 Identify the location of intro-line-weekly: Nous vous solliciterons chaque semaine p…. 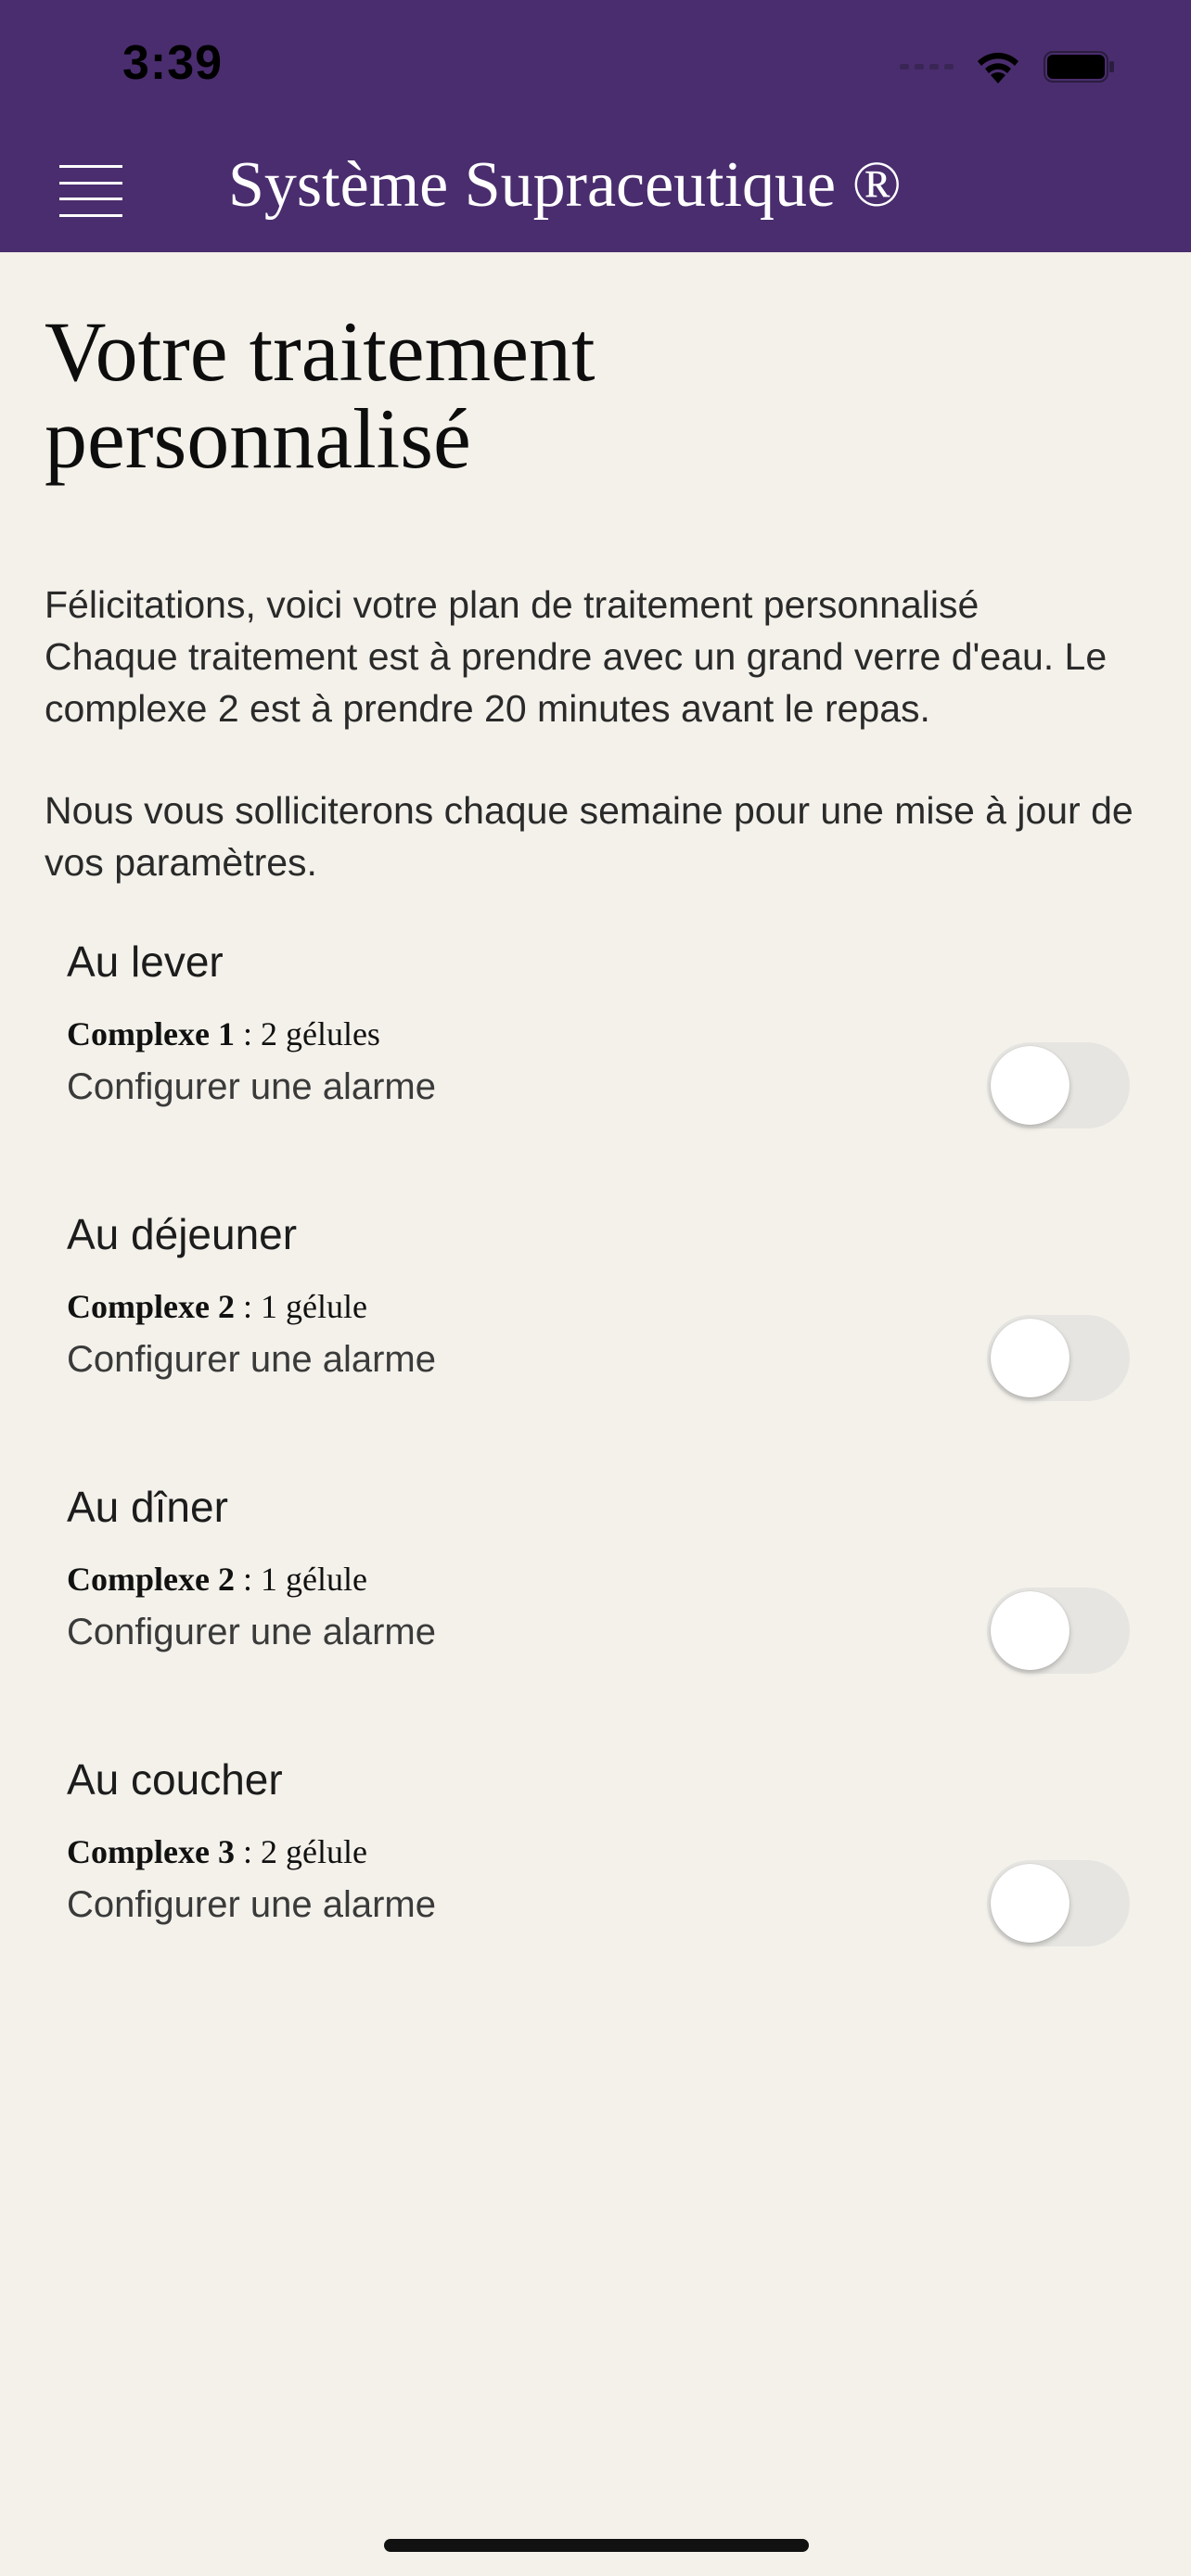
(589, 836).